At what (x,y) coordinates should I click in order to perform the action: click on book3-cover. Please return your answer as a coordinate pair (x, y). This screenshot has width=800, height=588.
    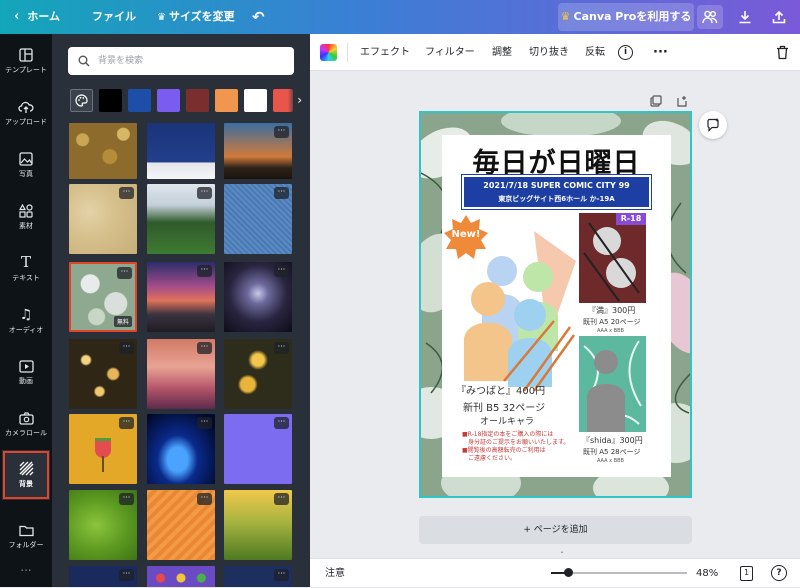
    Looking at the image, I should click on (612, 384).